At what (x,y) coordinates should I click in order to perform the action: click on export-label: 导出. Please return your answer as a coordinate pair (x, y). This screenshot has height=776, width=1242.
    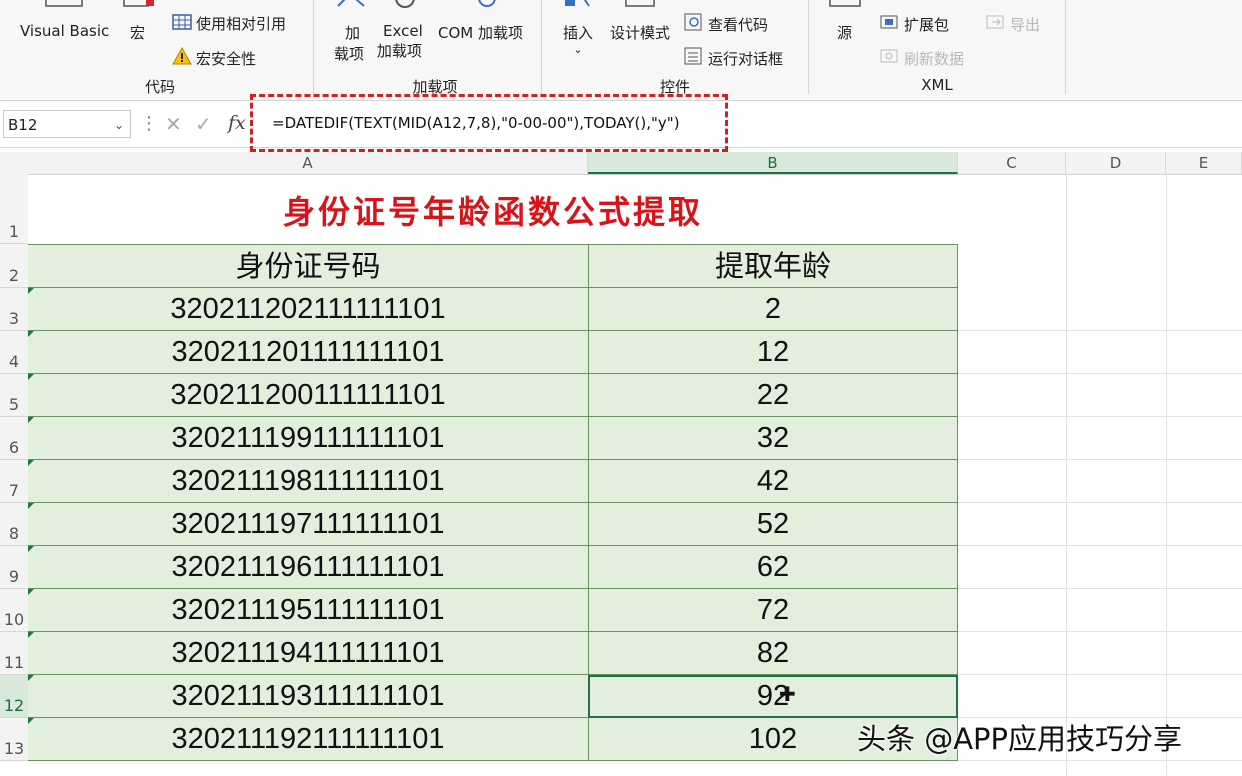
    Looking at the image, I should click on (1025, 24).